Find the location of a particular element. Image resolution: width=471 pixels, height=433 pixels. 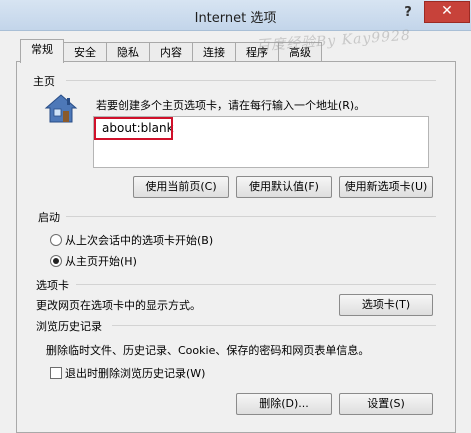

radio-start-homepage is located at coordinates (56, 261).